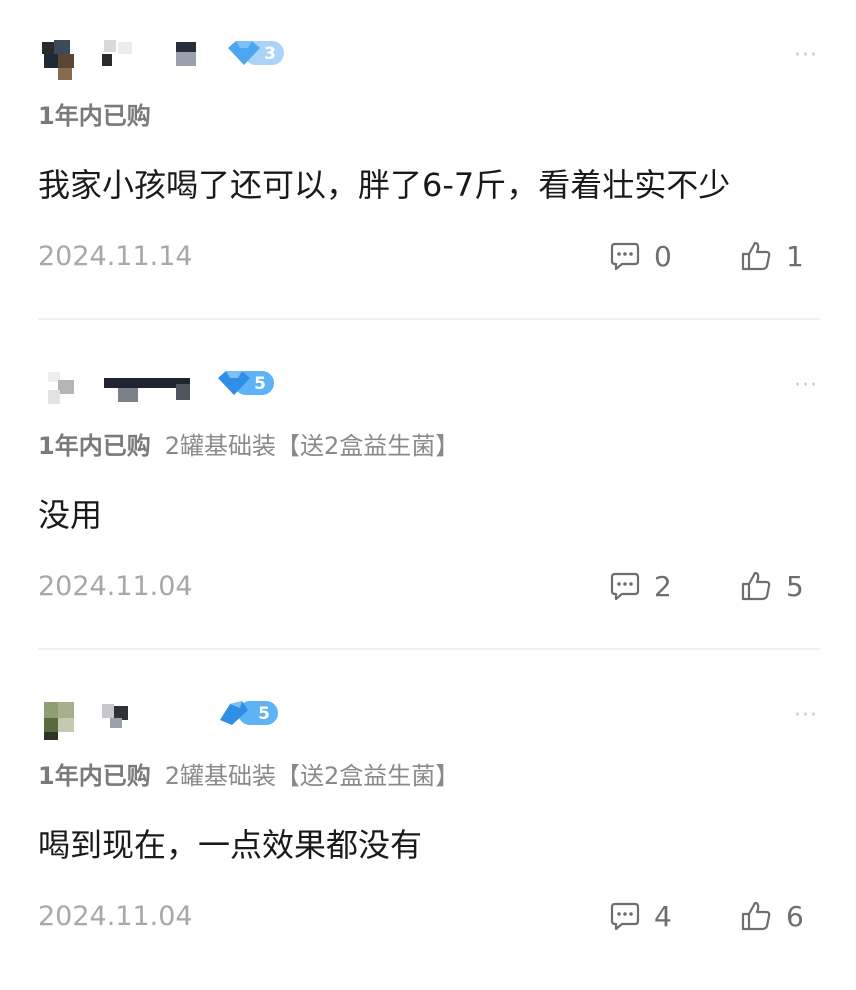 The width and height of the screenshot is (856, 990). I want to click on purchase-info: 1年内已购, so click(101, 116).